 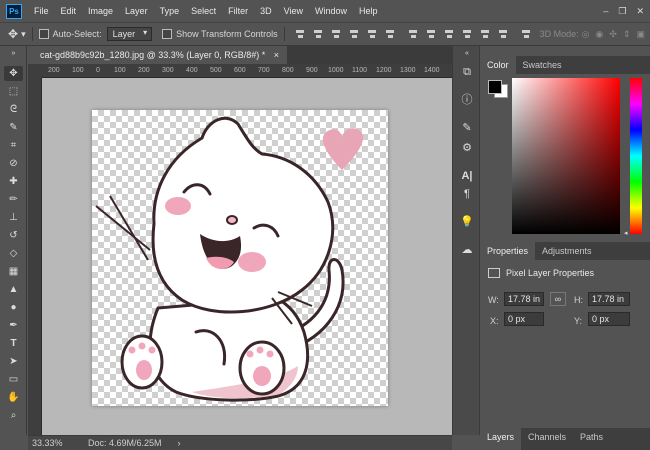 I want to click on tab-channels: Channels, so click(x=547, y=439).